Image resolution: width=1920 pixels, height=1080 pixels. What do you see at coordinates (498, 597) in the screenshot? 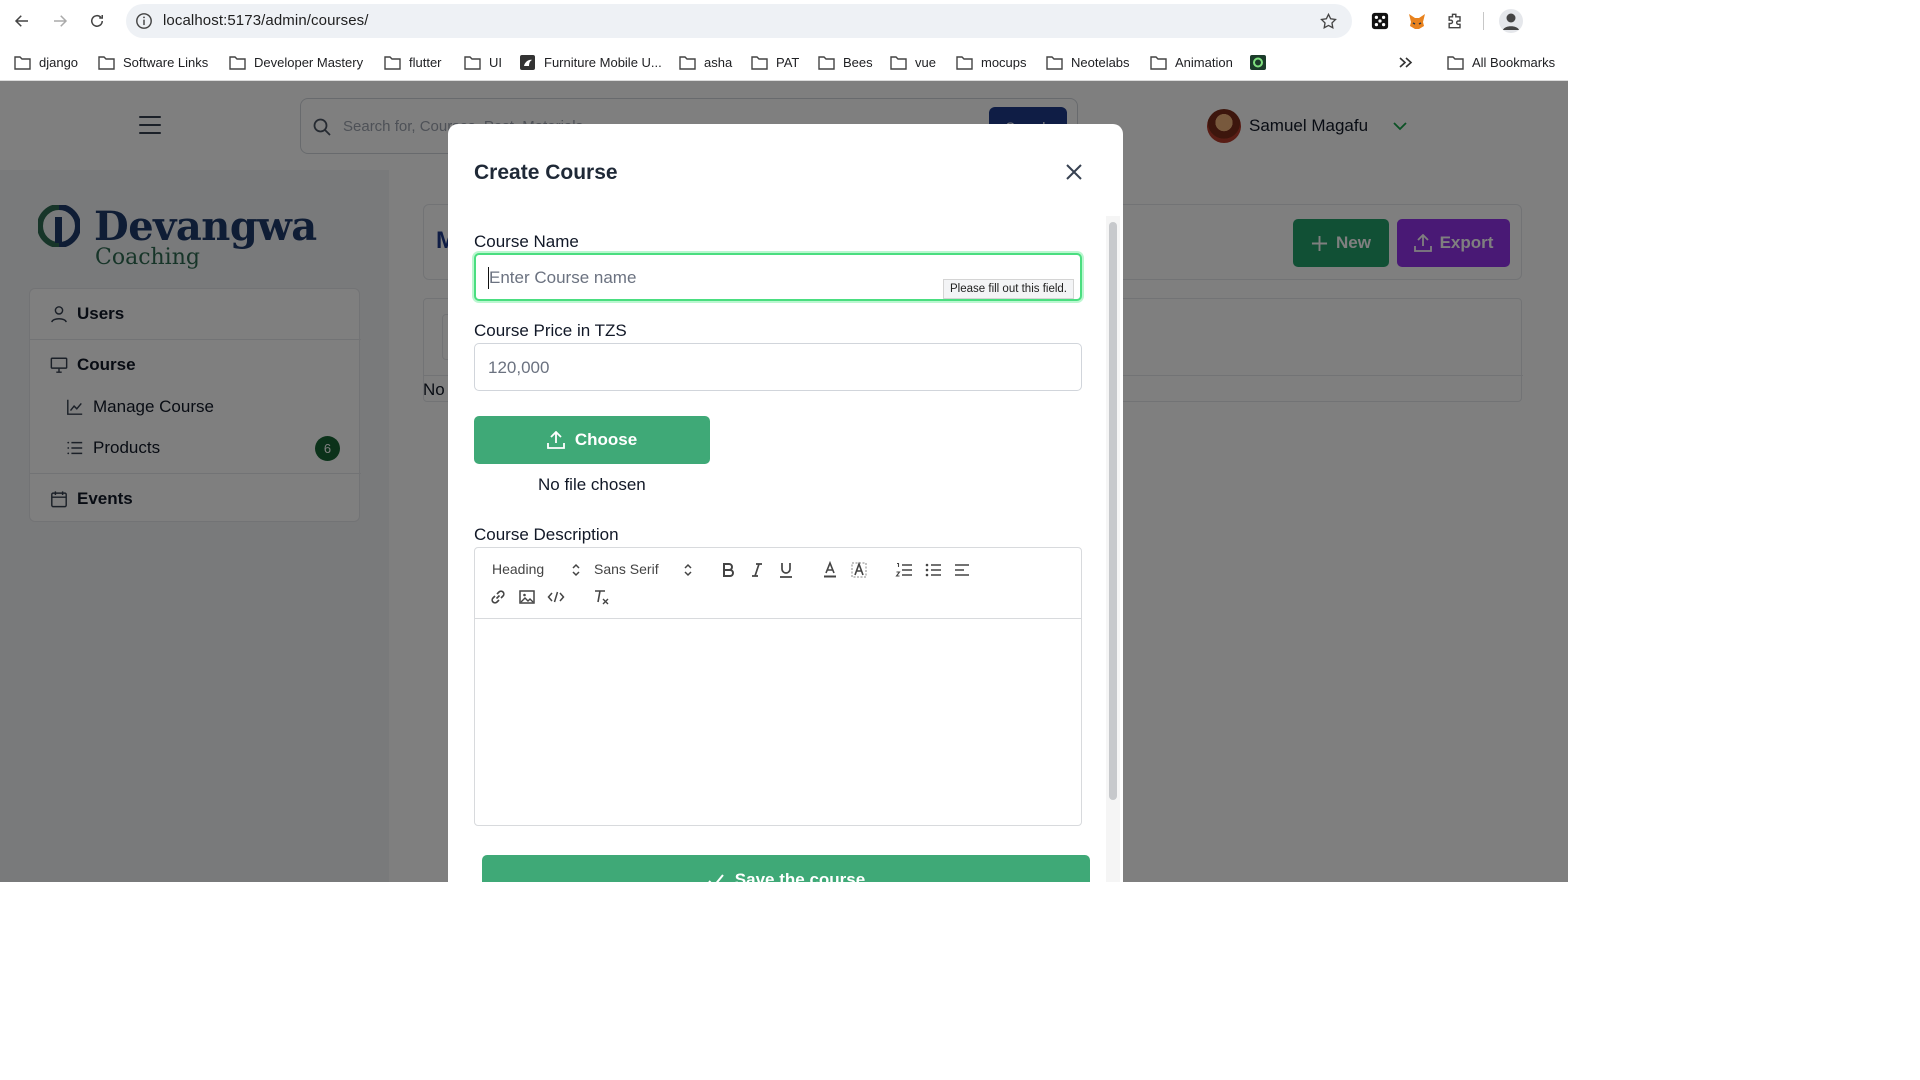
I see `link-icon` at bounding box center [498, 597].